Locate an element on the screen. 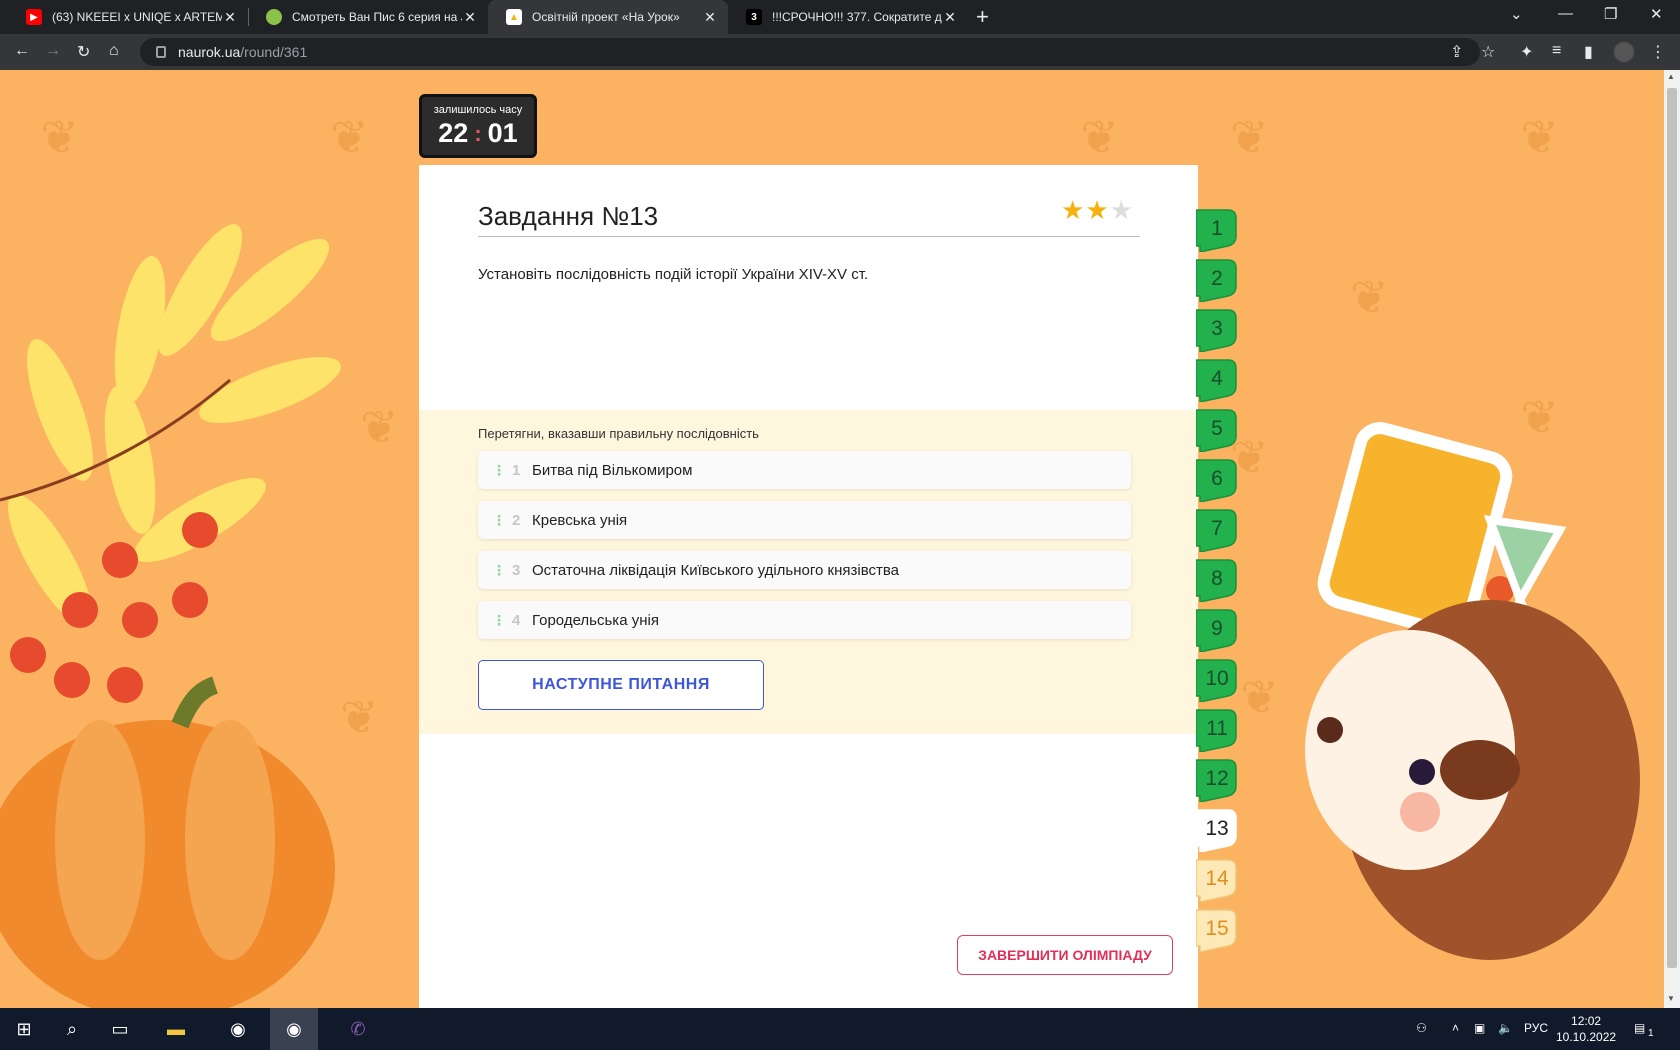 The height and width of the screenshot is (1050, 1680). sortable-item: ⋮ 4 Городельська унія is located at coordinates (804, 620).